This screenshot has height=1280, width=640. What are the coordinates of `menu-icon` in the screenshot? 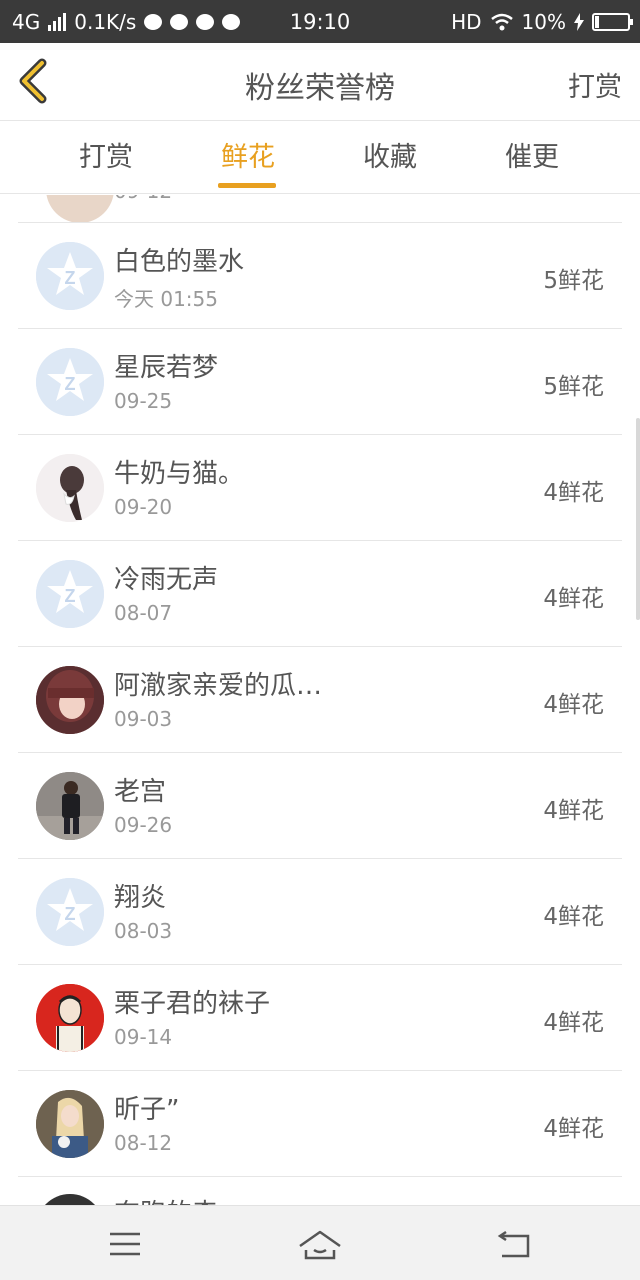 It's located at (125, 1244).